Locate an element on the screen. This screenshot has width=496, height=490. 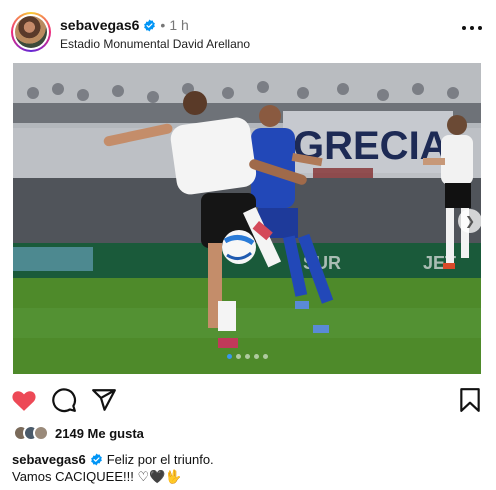
post-time: 1 h is located at coordinates (178, 25).